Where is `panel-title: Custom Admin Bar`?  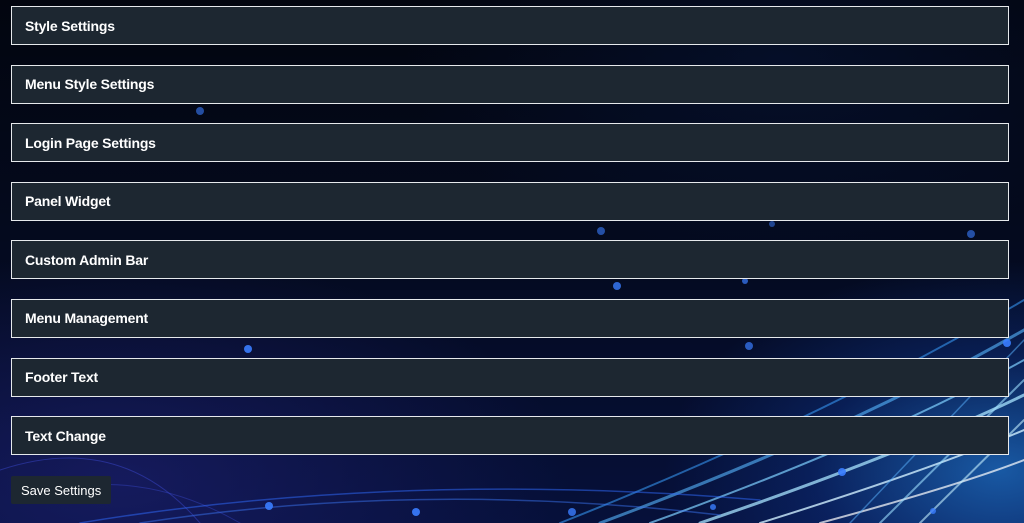 panel-title: Custom Admin Bar is located at coordinates (87, 259).